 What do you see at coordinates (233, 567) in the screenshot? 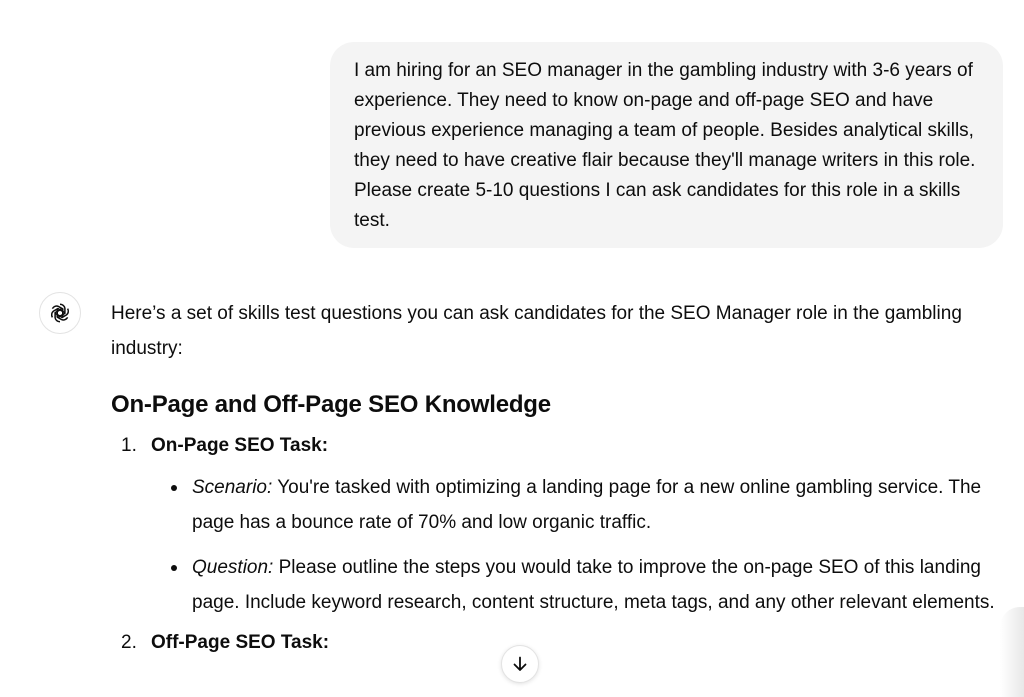
I see `detail-label: Question:` at bounding box center [233, 567].